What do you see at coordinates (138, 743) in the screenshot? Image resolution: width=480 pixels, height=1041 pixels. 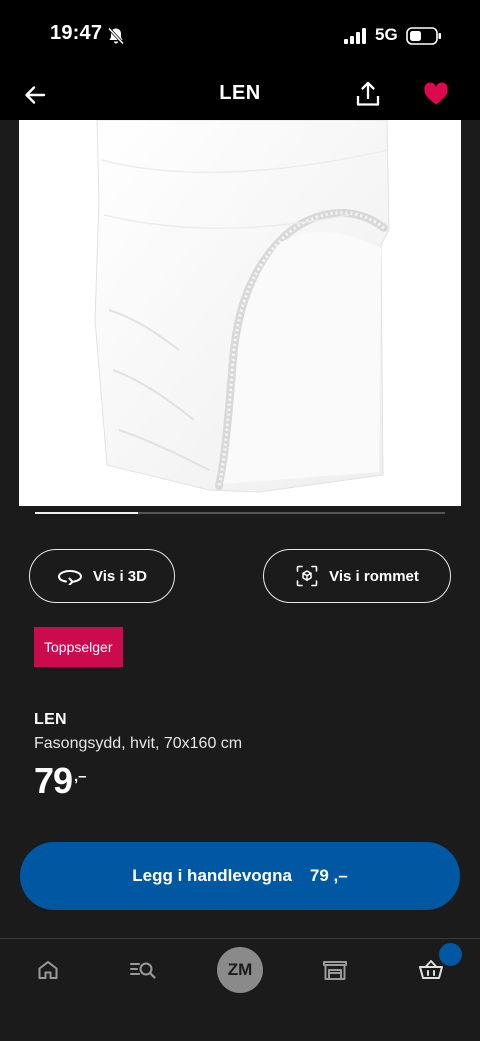 I see `product-description: Fasongsydd, hvit, 70x160 cm` at bounding box center [138, 743].